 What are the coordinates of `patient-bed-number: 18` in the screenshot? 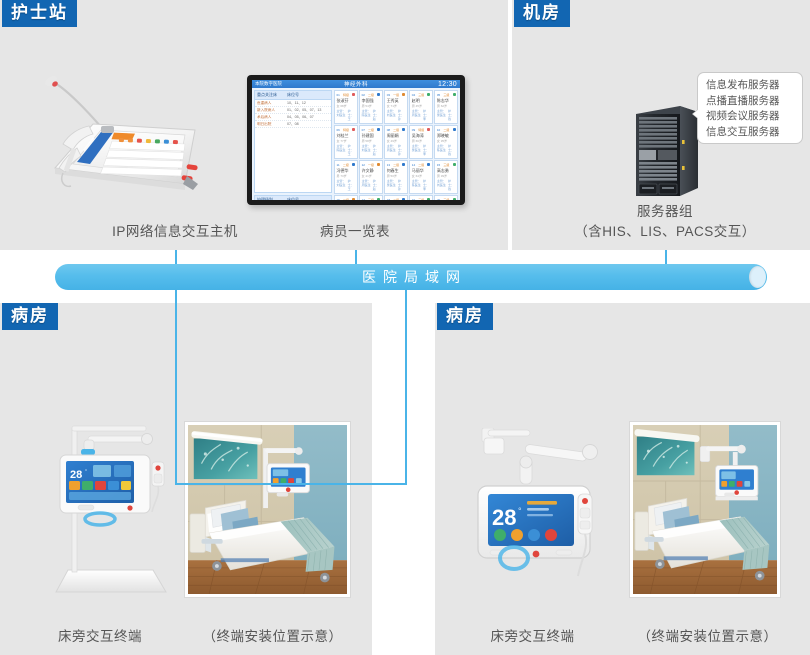 It's located at (388, 199).